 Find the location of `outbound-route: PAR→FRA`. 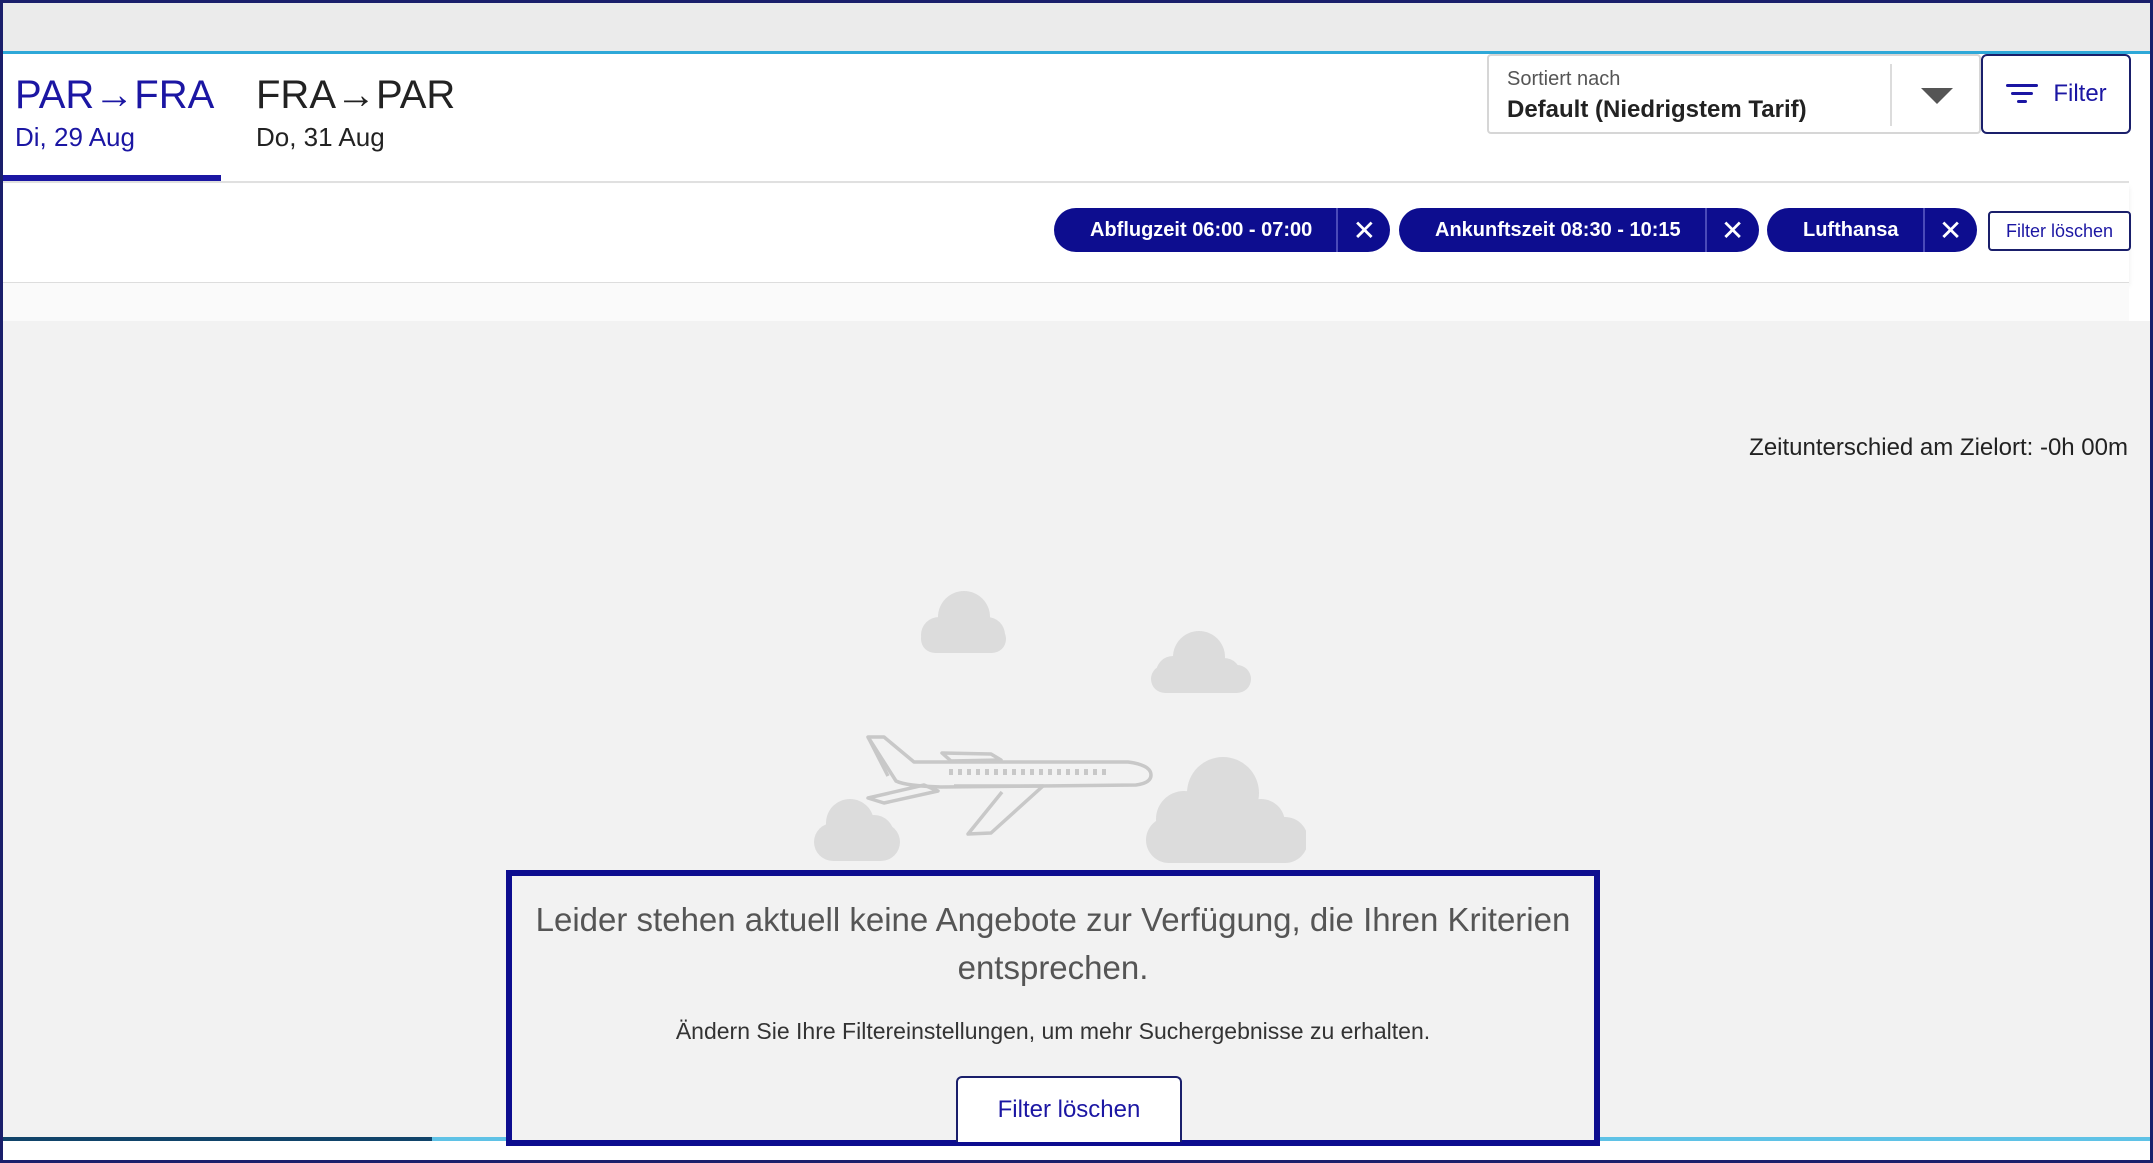

outbound-route: PAR→FRA is located at coordinates (115, 95).